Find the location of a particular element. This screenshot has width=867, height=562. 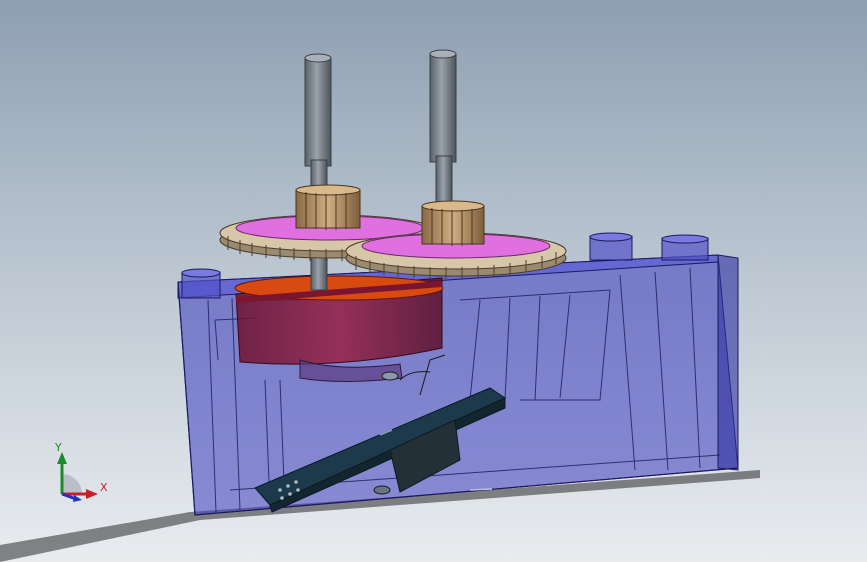

x-axis-arrow is located at coordinates (92, 494).